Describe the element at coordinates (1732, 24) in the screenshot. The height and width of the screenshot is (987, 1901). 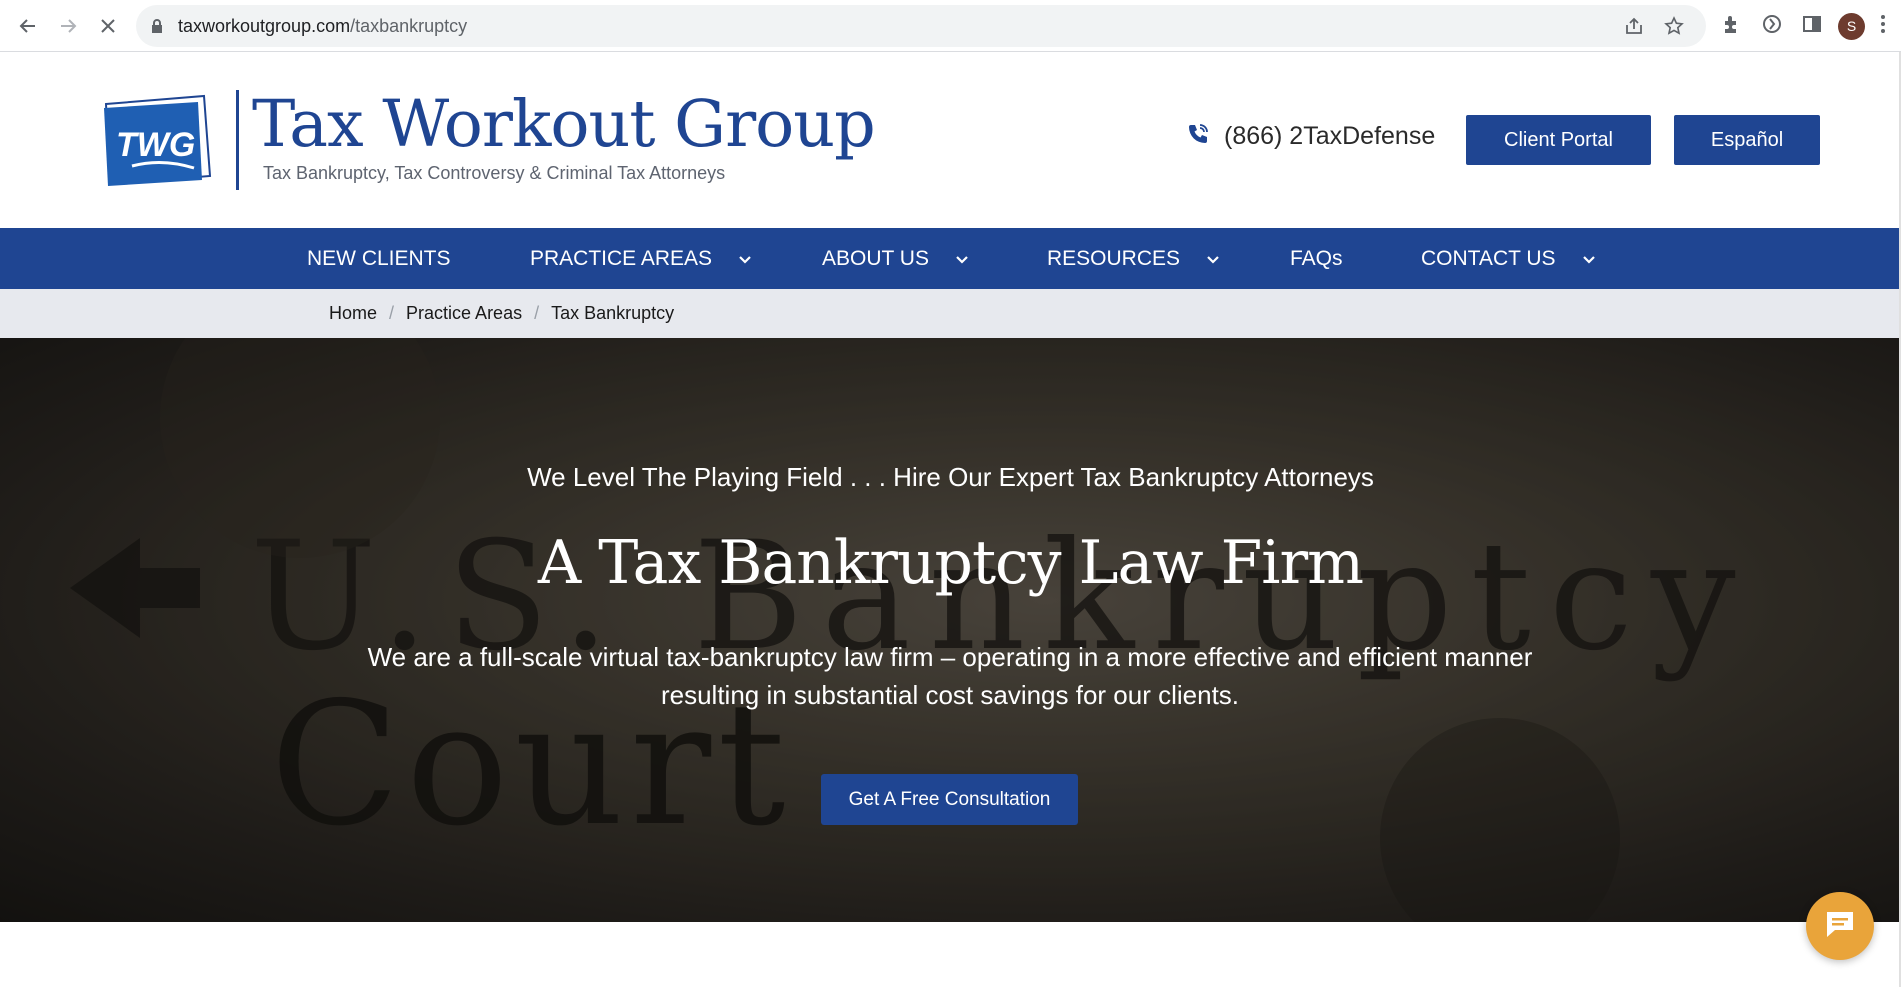
I see `extensions-icon` at that location.